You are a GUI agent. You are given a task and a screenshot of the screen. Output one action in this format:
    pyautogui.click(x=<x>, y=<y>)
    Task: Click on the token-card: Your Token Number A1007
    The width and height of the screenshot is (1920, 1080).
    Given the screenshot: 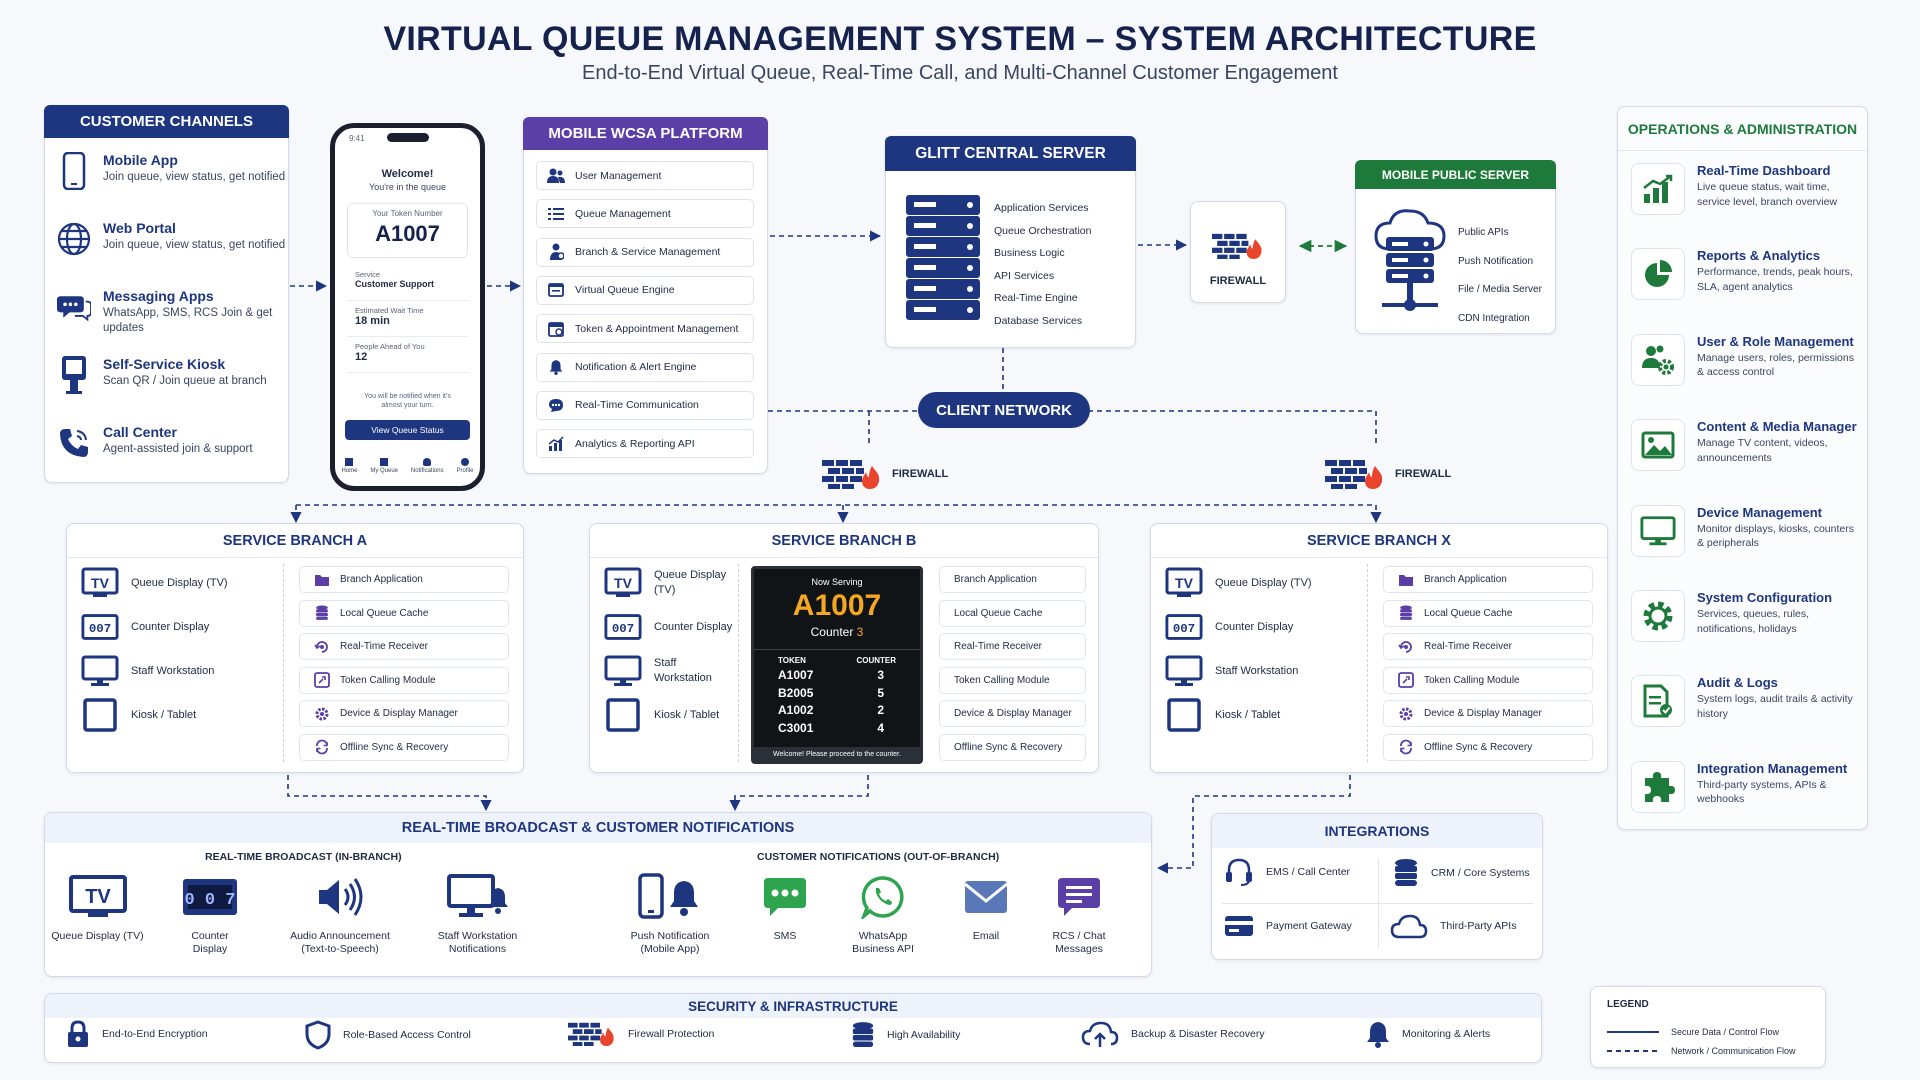 What is the action you would take?
    pyautogui.click(x=407, y=230)
    